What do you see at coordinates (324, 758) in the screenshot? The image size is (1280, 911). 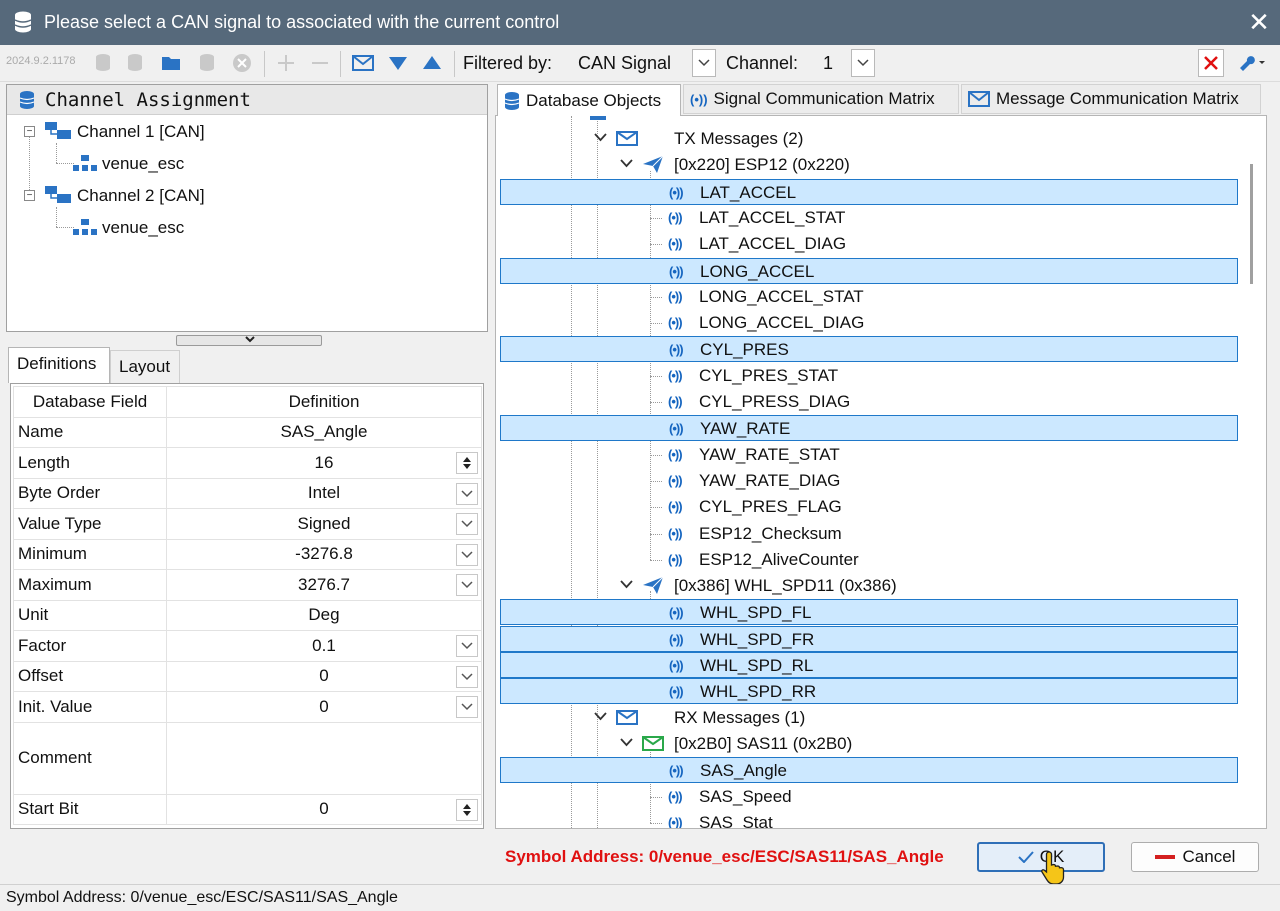 I see `field-value-cell` at bounding box center [324, 758].